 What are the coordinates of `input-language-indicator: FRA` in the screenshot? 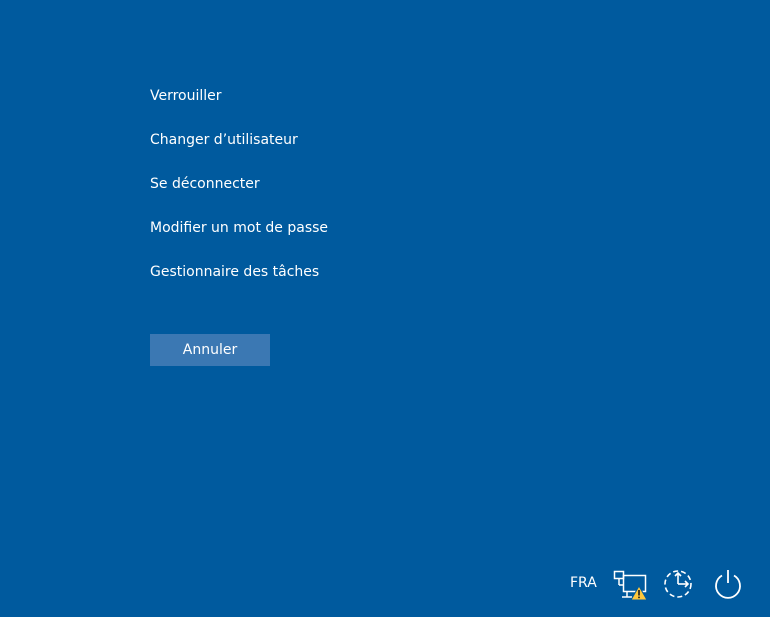 It's located at (583, 583).